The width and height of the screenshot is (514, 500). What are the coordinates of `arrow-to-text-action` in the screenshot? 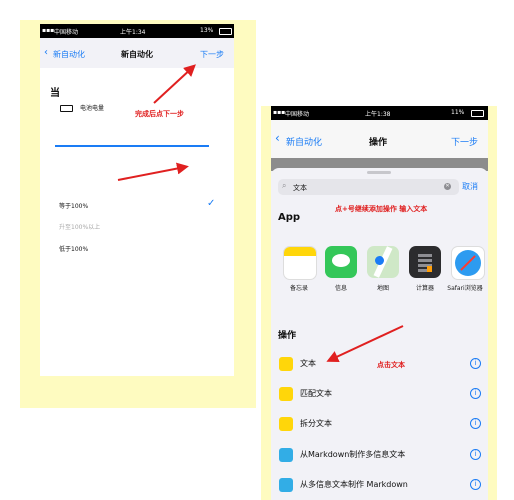 It's located at (365, 344).